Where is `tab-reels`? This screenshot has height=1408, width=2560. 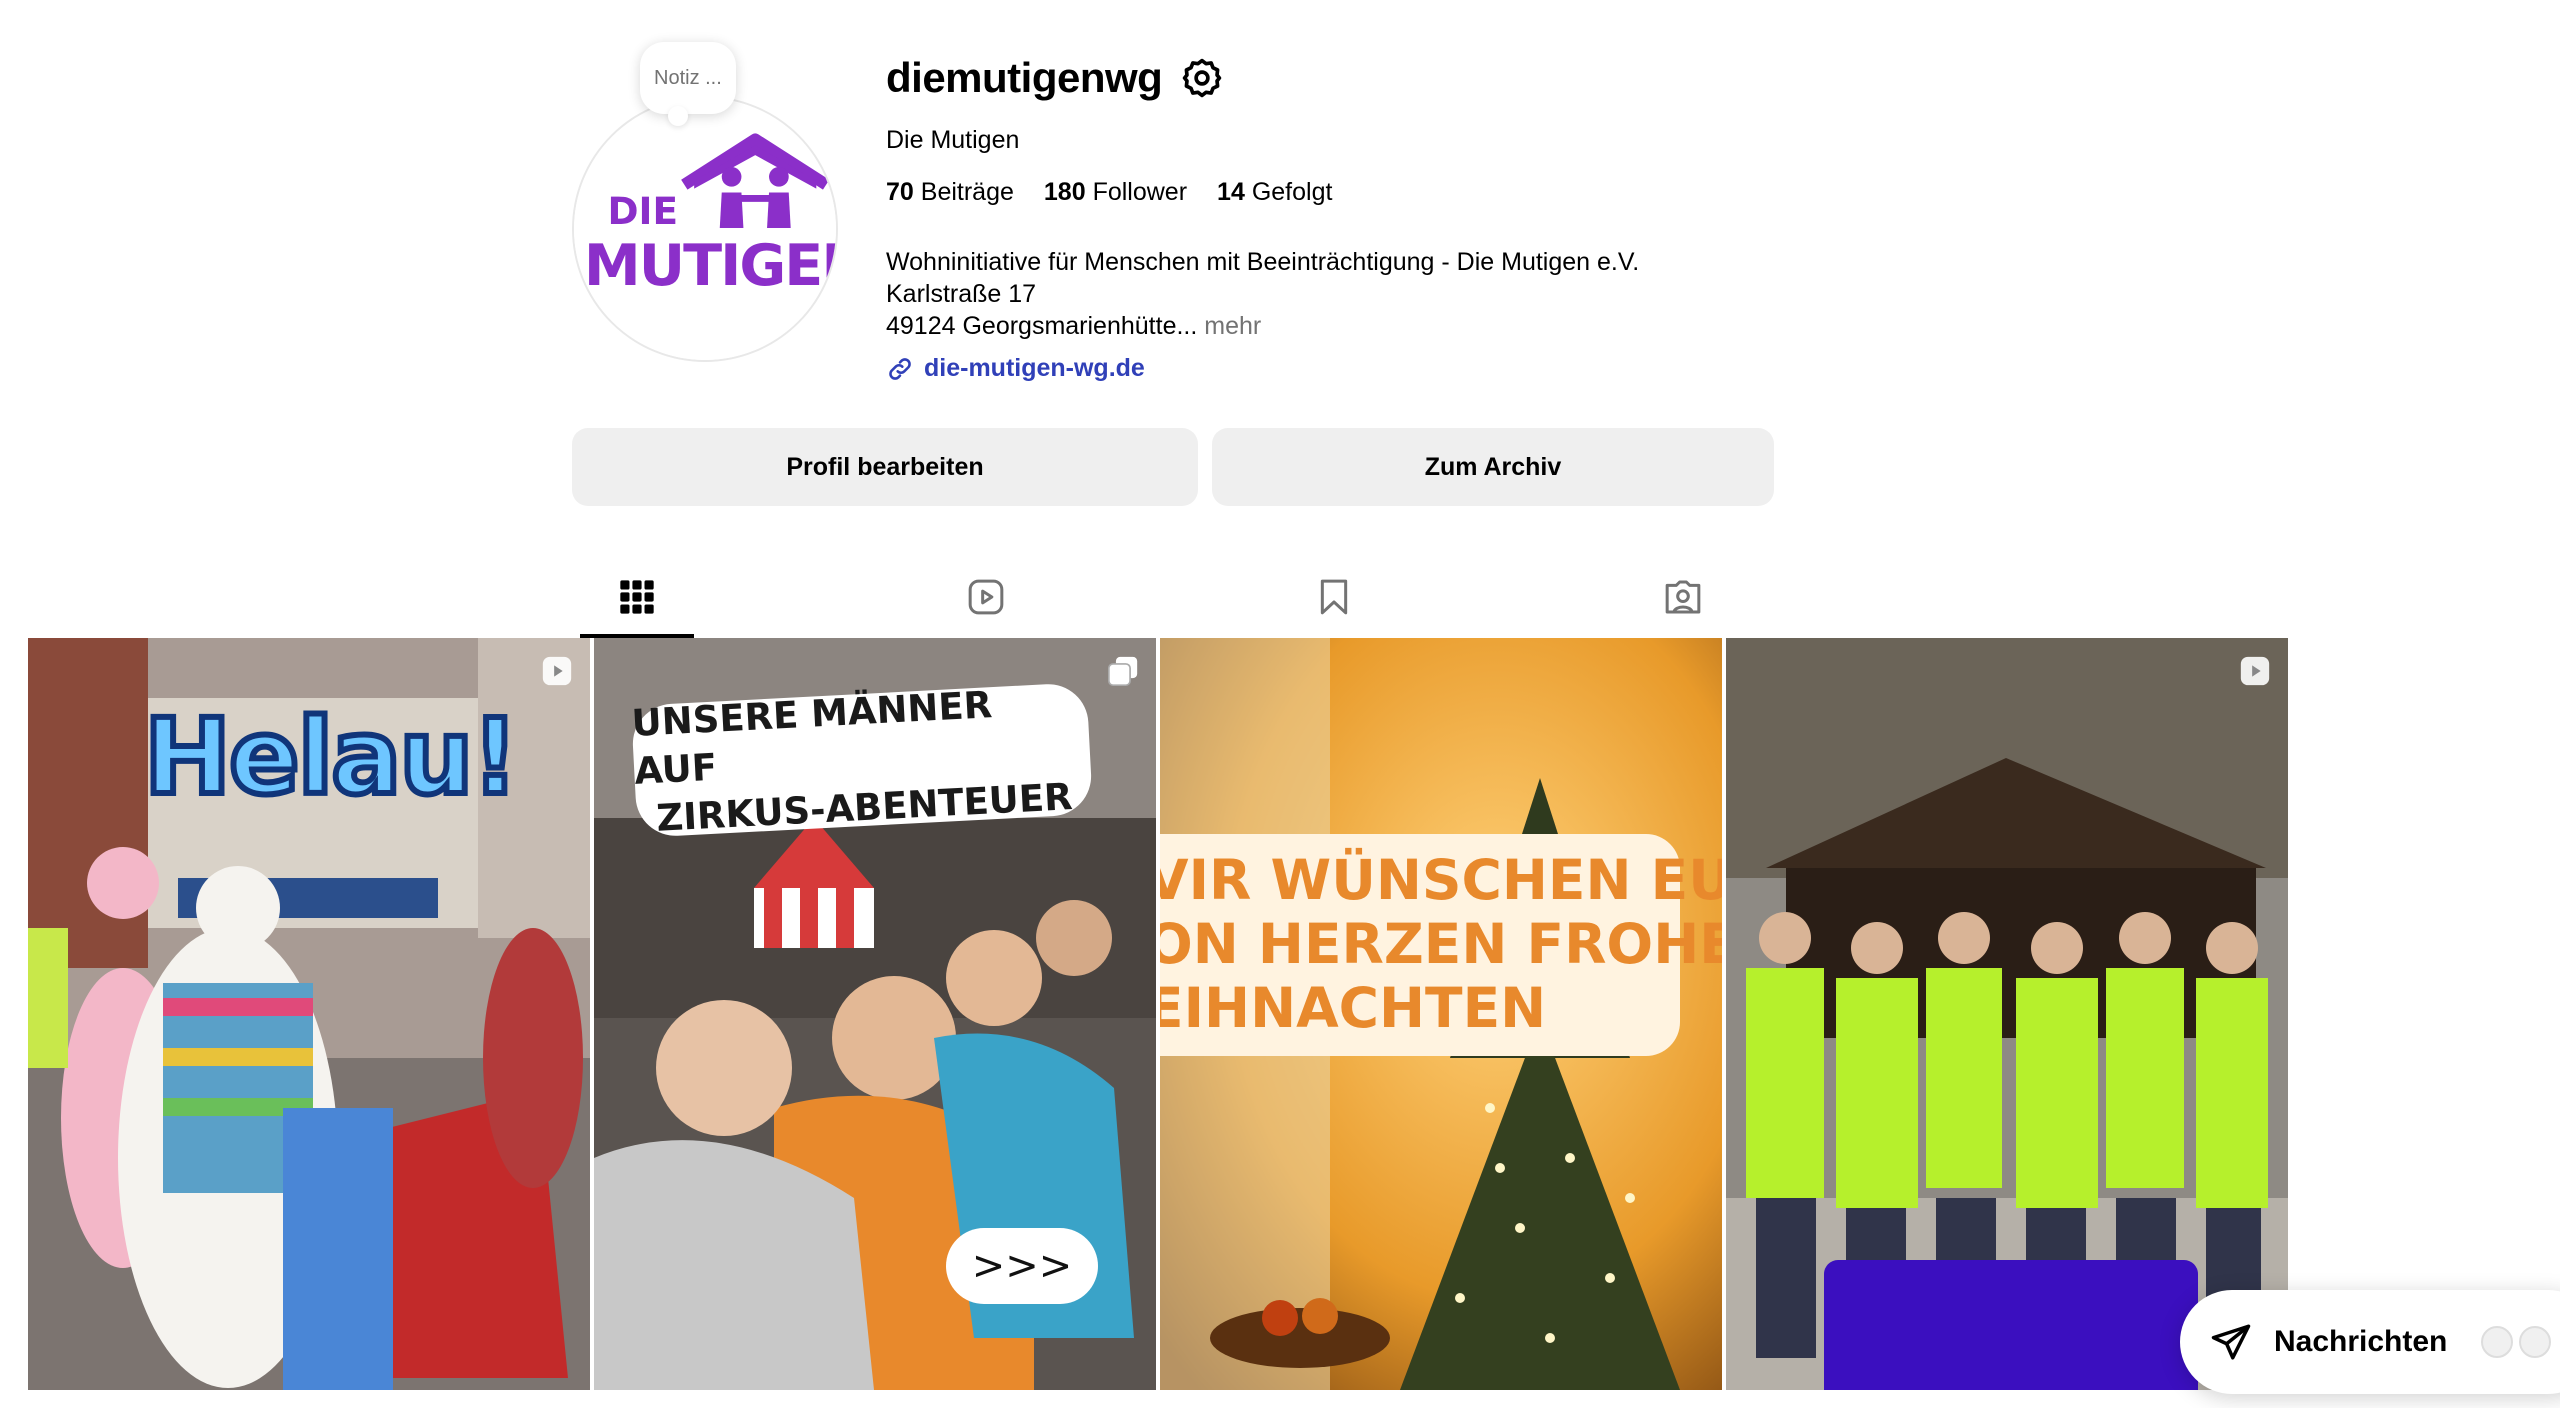 tab-reels is located at coordinates (986, 597).